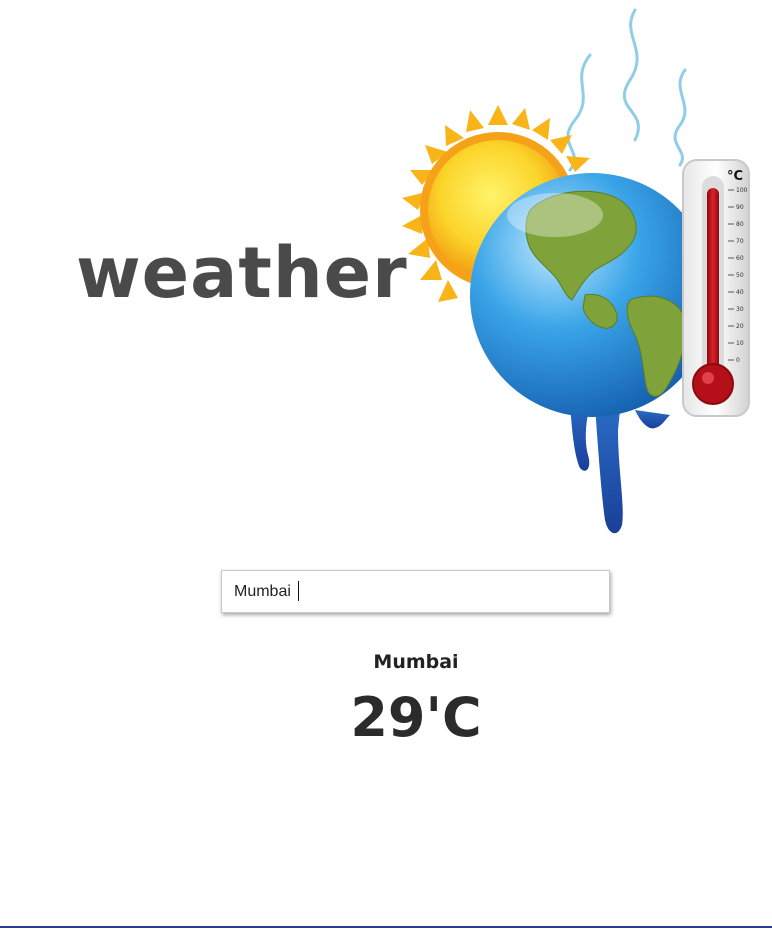 The height and width of the screenshot is (929, 772). What do you see at coordinates (386, 927) in the screenshot?
I see `bottom-divider` at bounding box center [386, 927].